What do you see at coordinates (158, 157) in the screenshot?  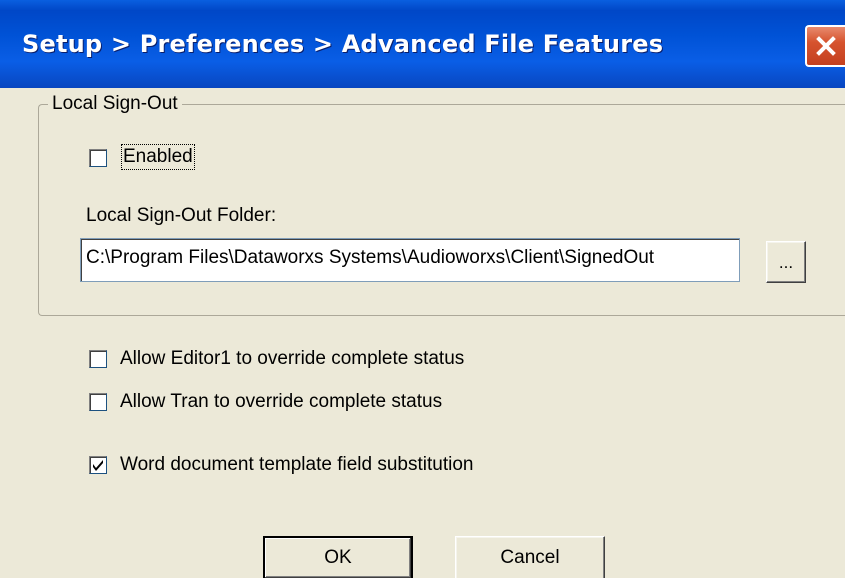 I see `enabled-label: Enabled` at bounding box center [158, 157].